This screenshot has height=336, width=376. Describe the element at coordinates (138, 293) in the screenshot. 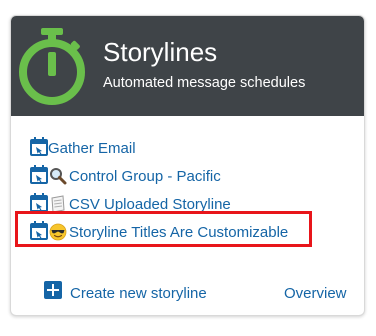

I see `create-storyline-label: Create new storyline` at that location.